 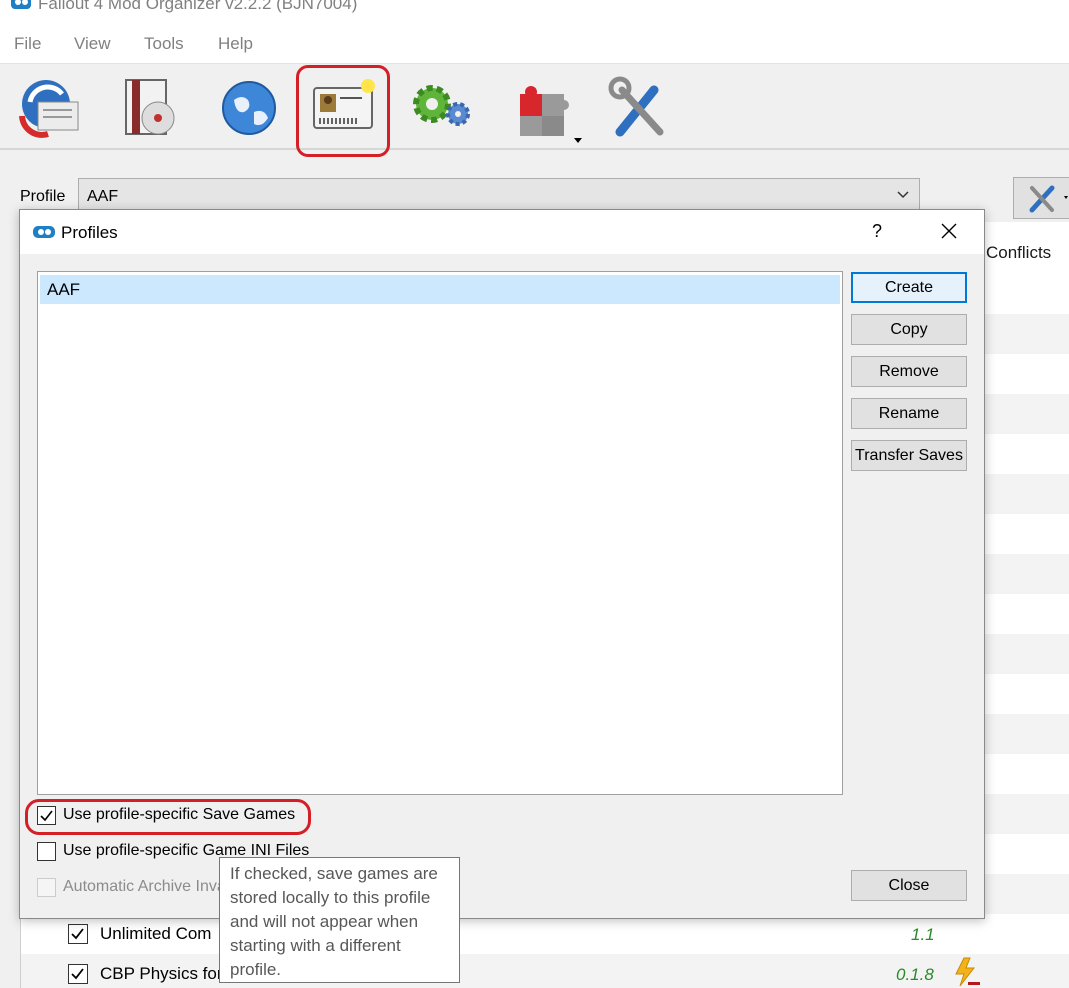 I want to click on tools-button, so click(x=542, y=107).